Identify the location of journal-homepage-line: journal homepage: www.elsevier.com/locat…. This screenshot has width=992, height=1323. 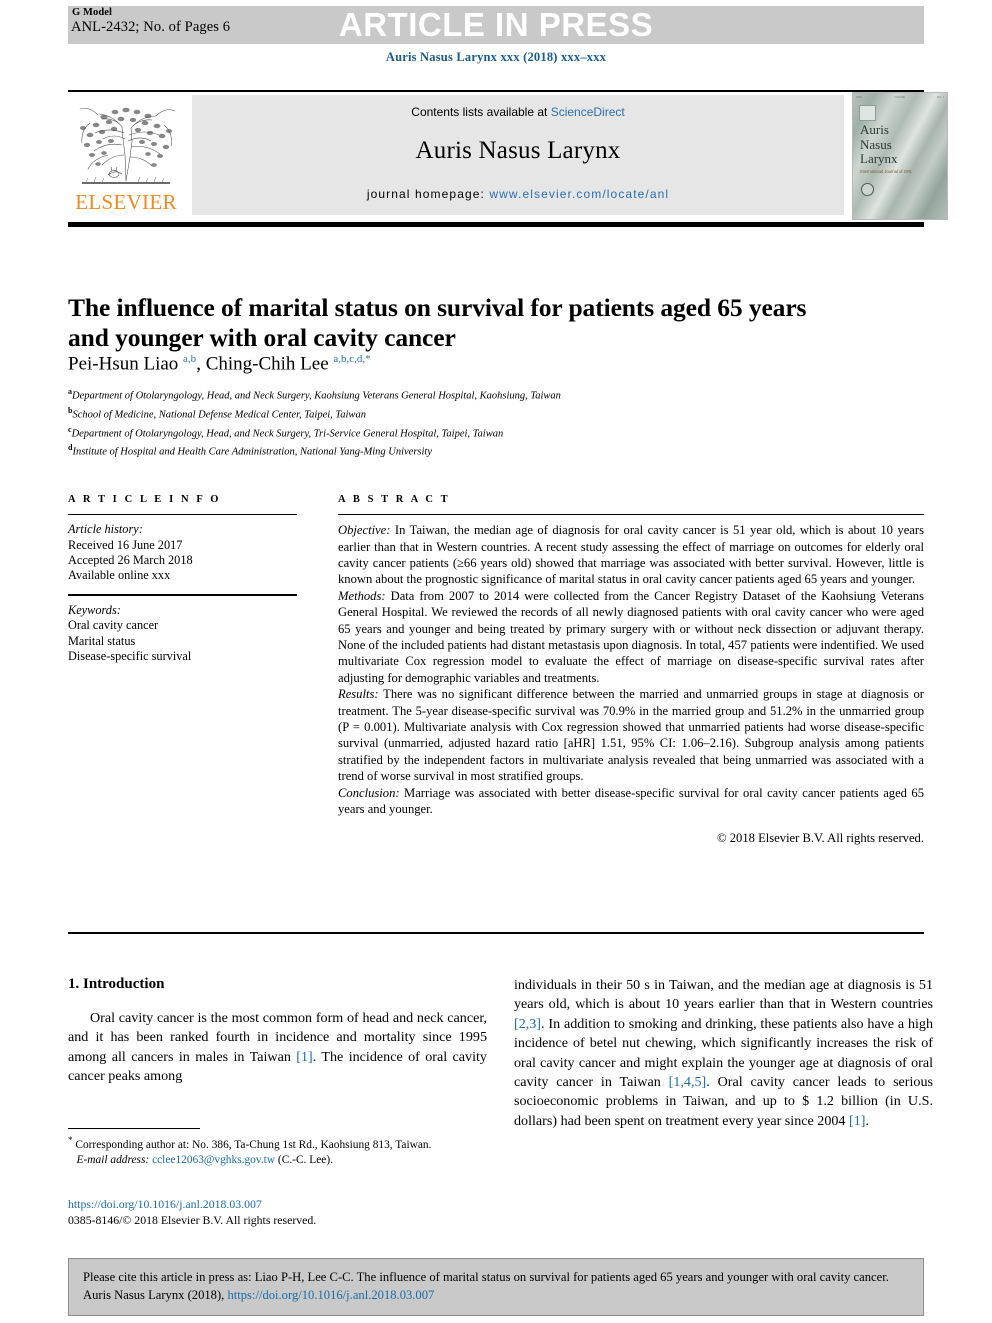
(518, 194).